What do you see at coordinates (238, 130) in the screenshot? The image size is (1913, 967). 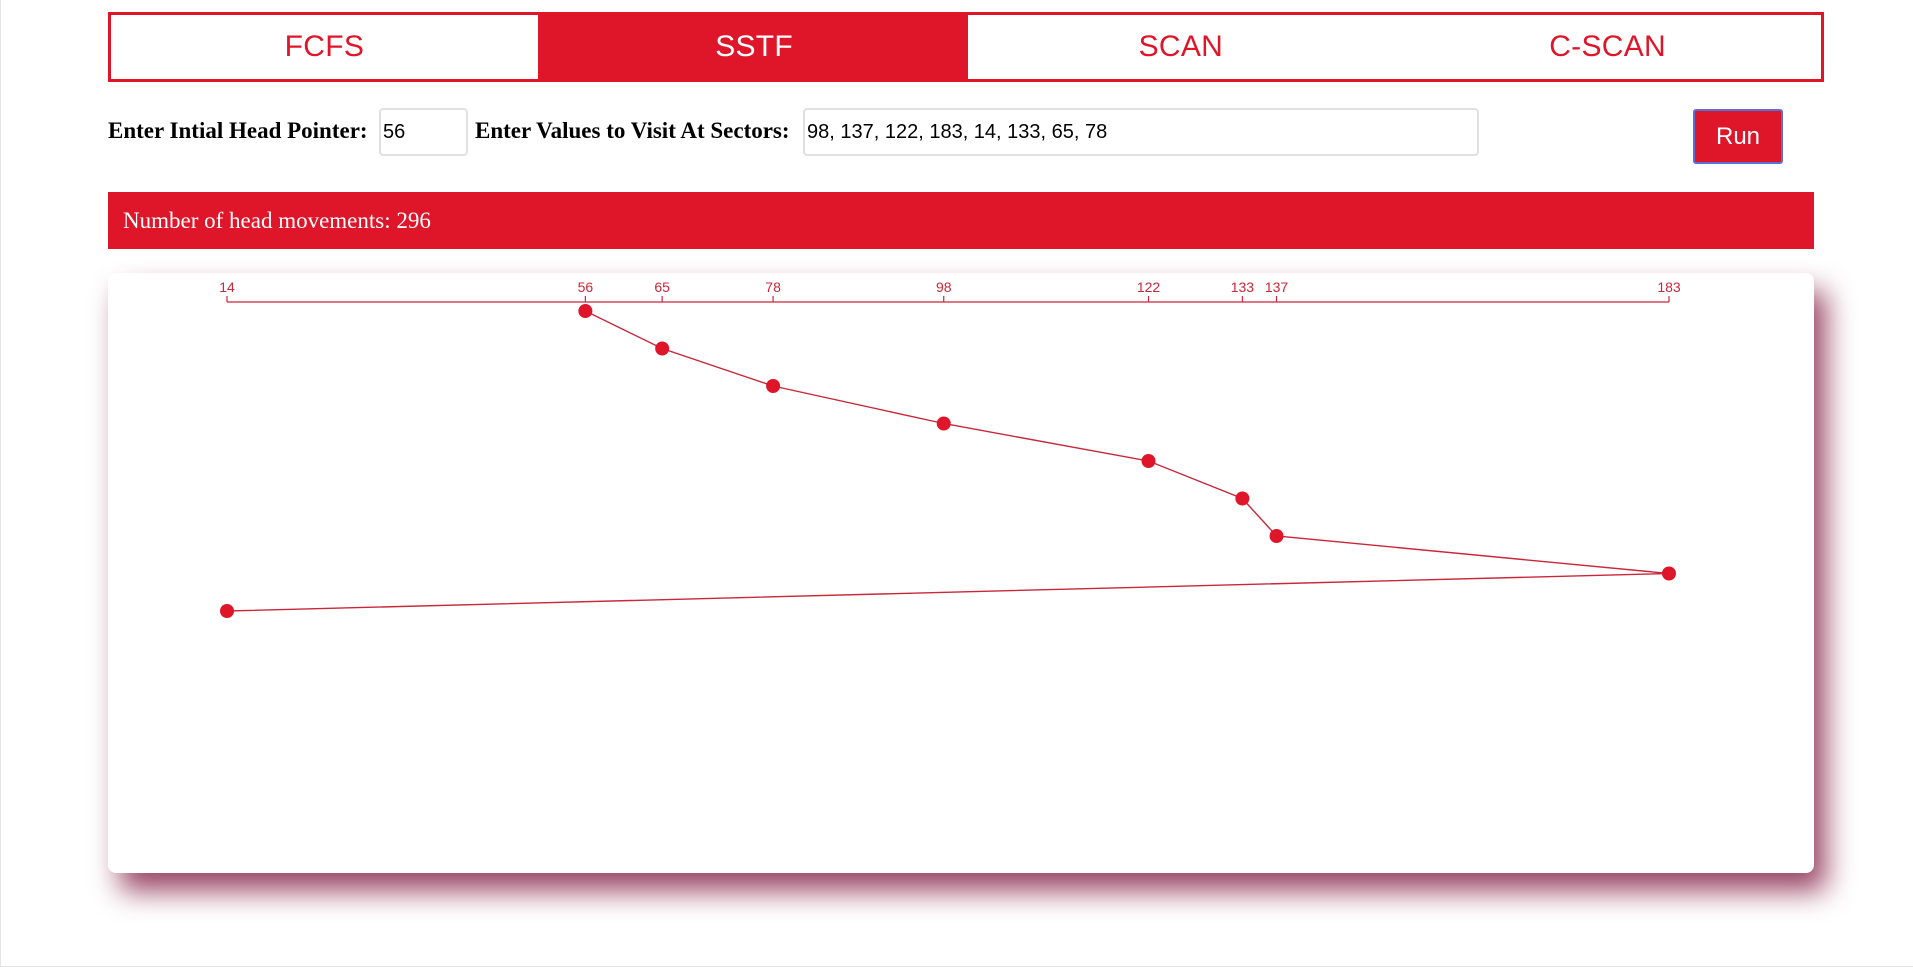 I see `head-pointer-label: Enter Intial Head Pointer:` at bounding box center [238, 130].